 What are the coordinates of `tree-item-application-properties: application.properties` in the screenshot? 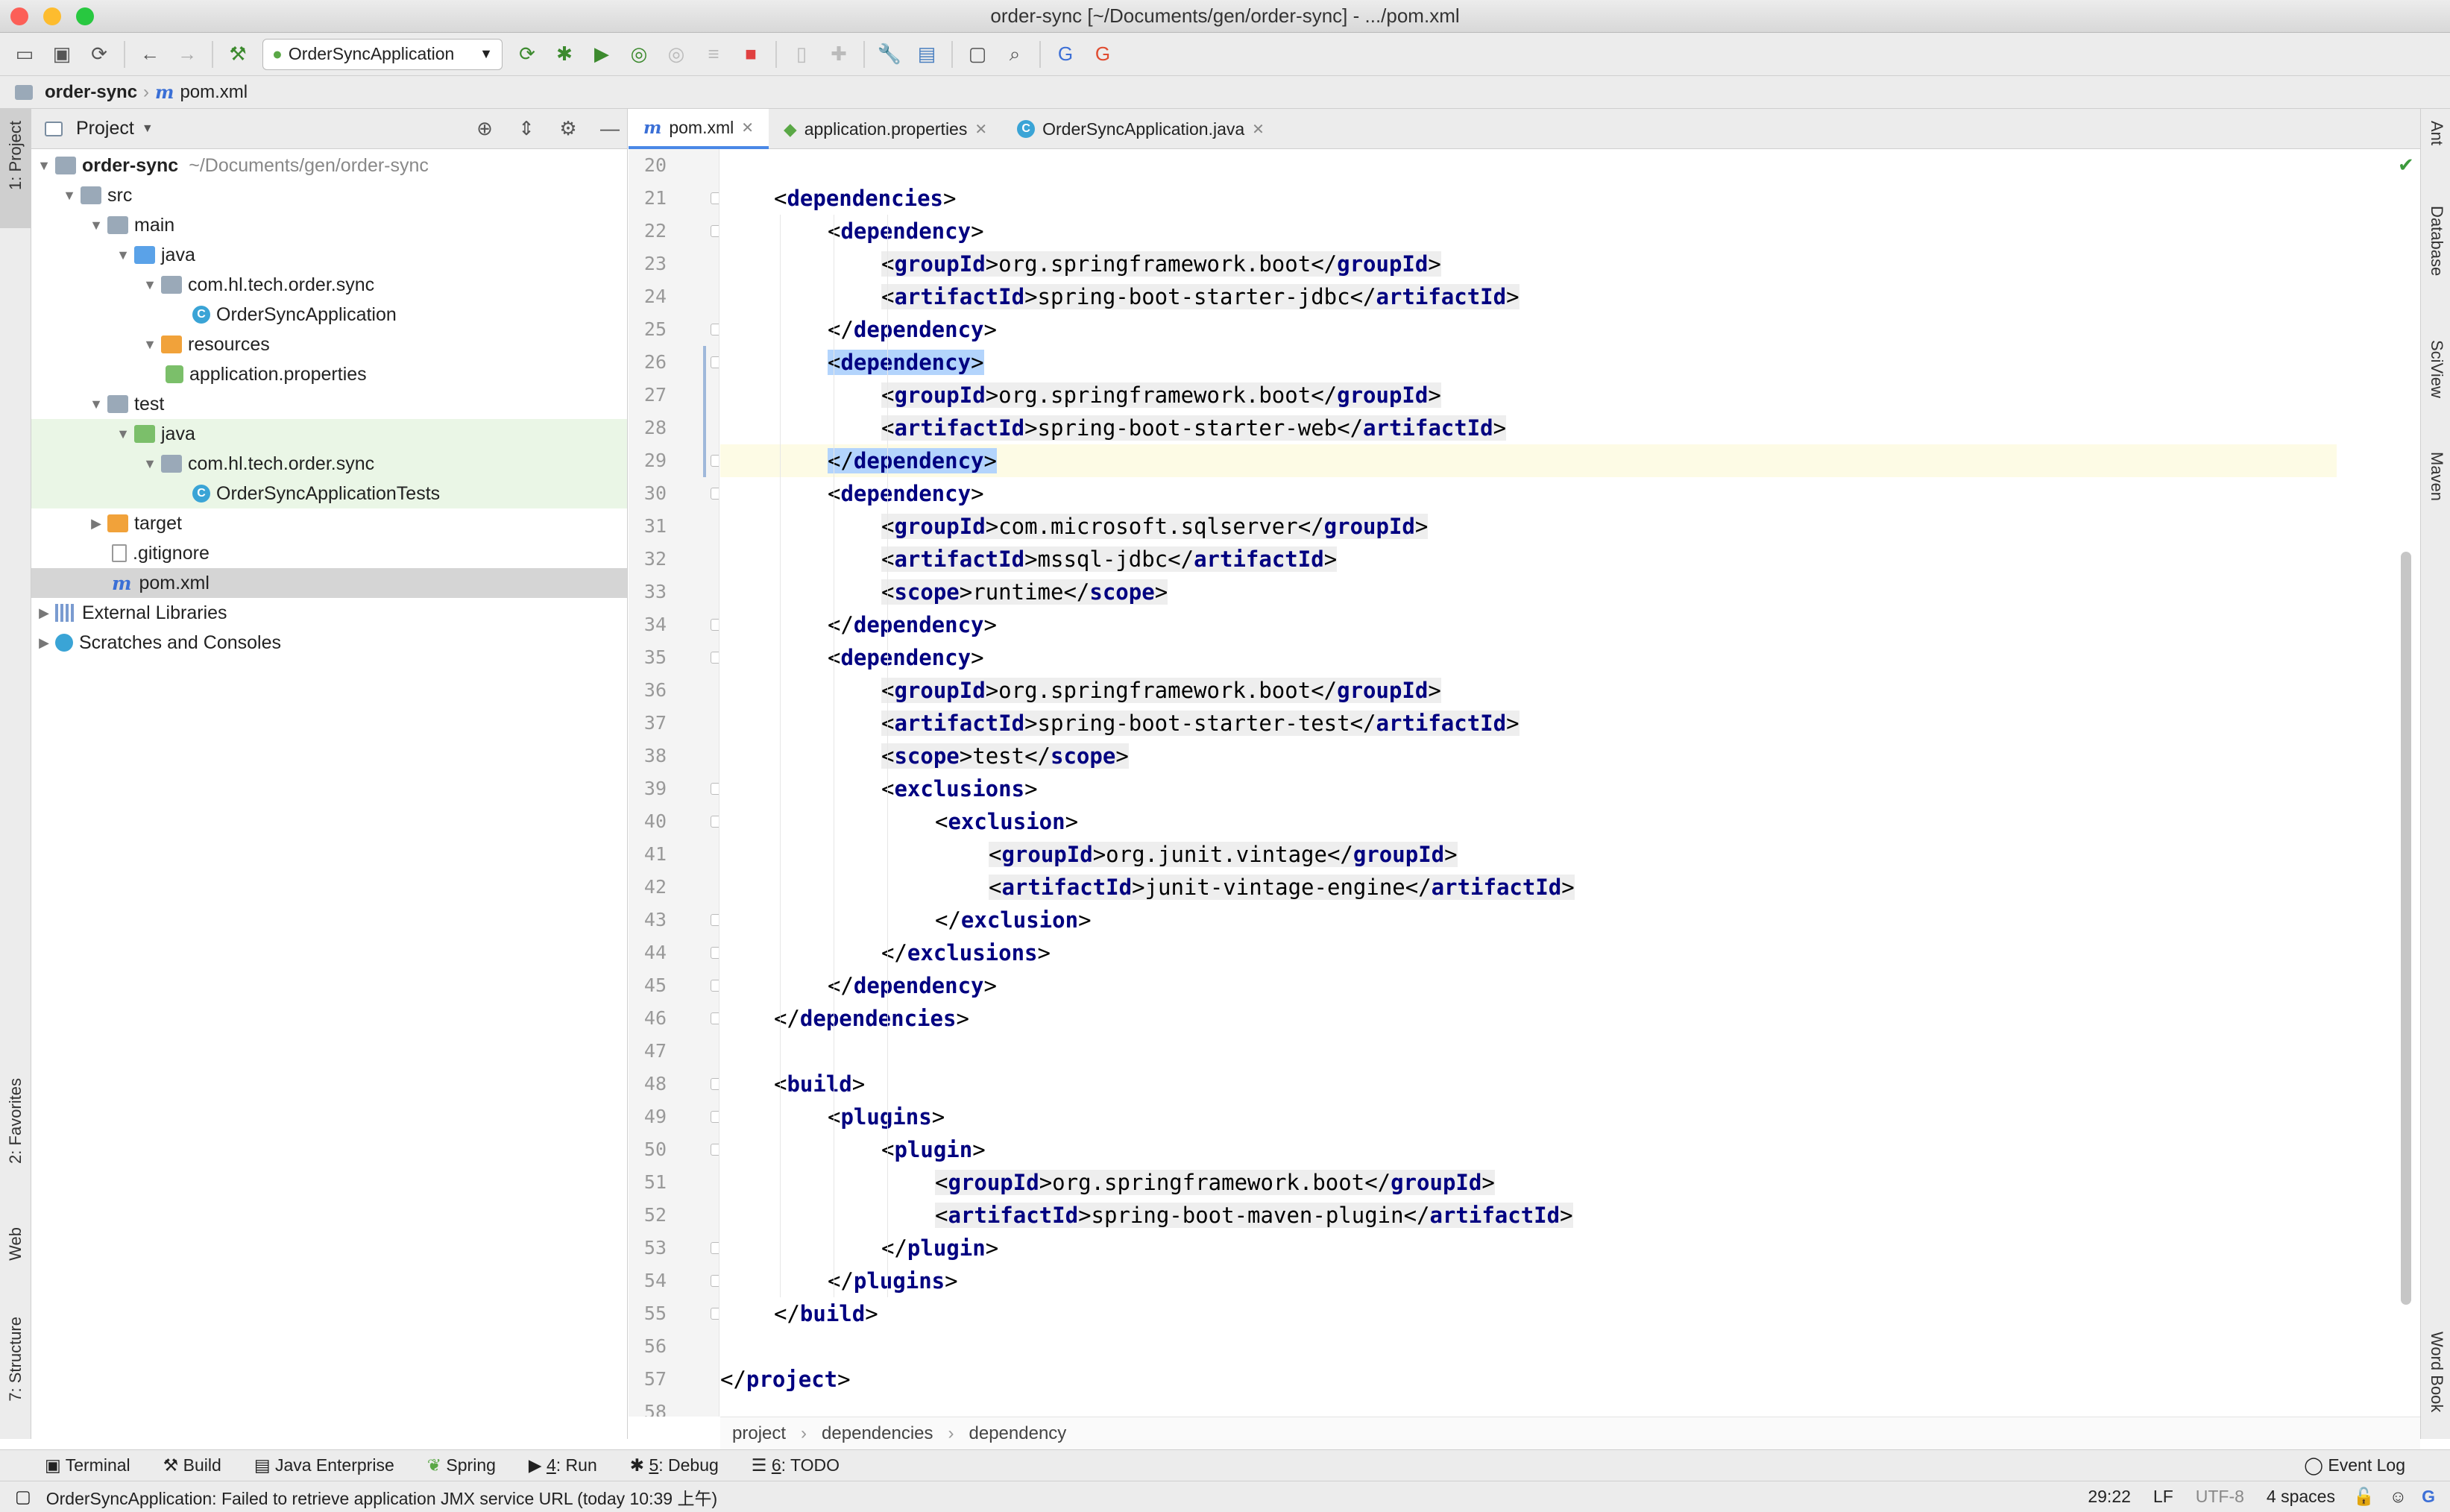 It's located at (329, 374).